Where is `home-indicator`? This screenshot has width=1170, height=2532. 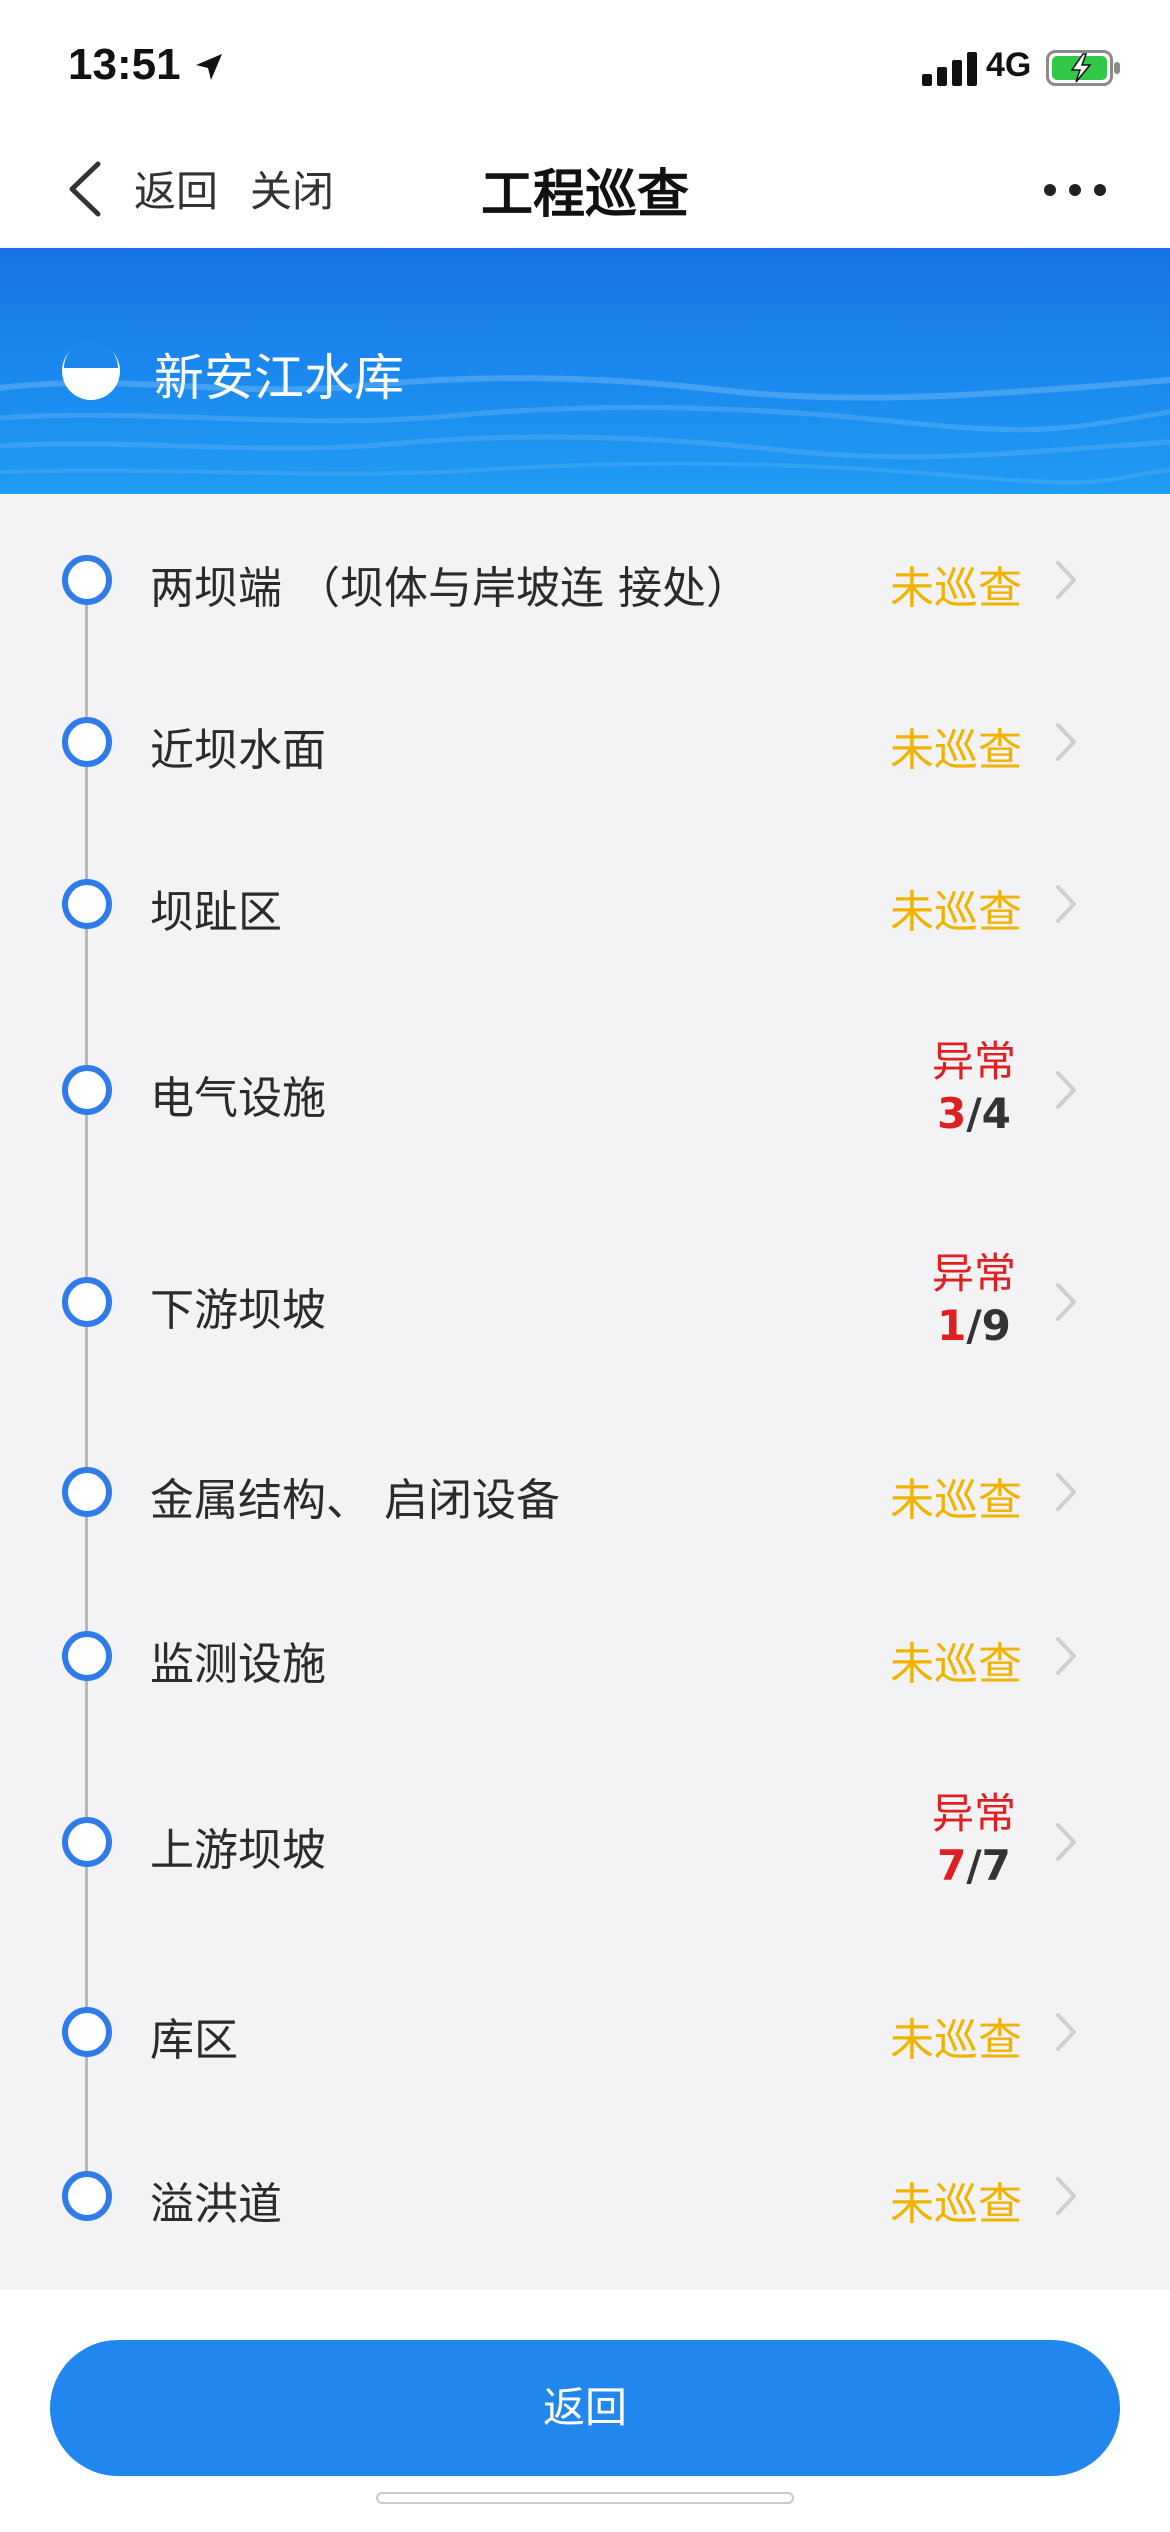 home-indicator is located at coordinates (585, 2498).